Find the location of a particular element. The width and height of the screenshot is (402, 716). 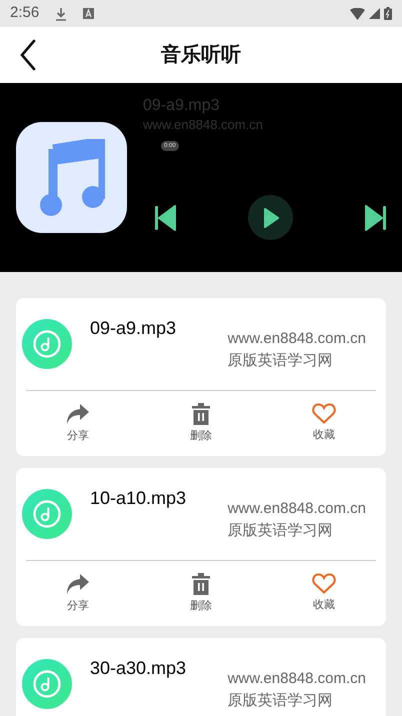

download-icon is located at coordinates (61, 13).